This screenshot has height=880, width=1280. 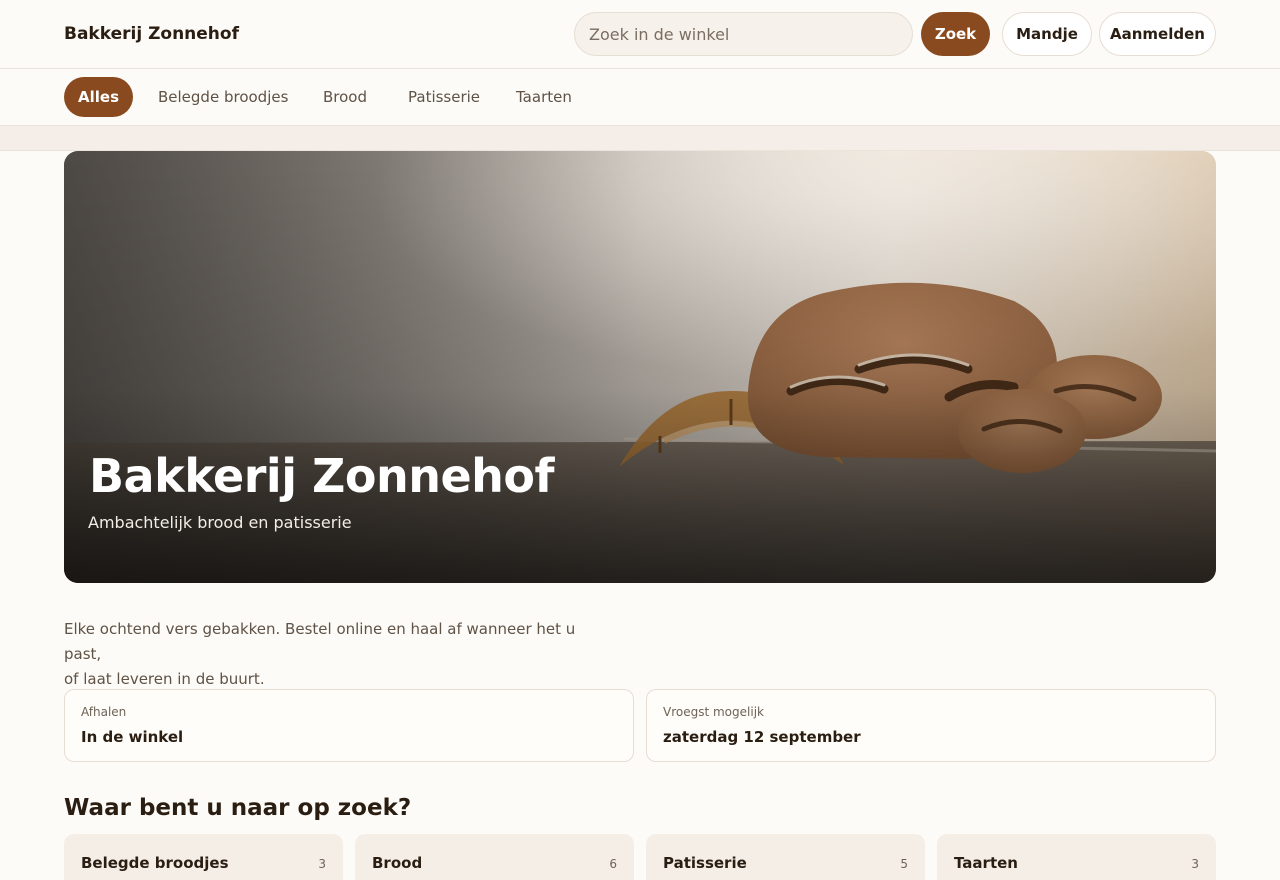 What do you see at coordinates (220, 522) in the screenshot?
I see `hero-subtitle: Ambachtelijk brood en patisserie` at bounding box center [220, 522].